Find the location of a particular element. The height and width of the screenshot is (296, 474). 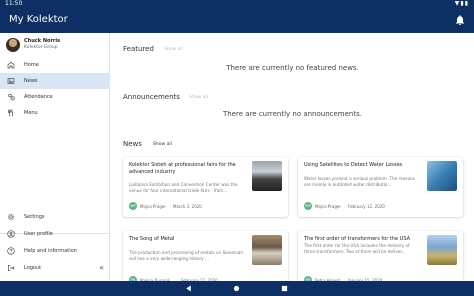

news-heading: News is located at coordinates (132, 144).